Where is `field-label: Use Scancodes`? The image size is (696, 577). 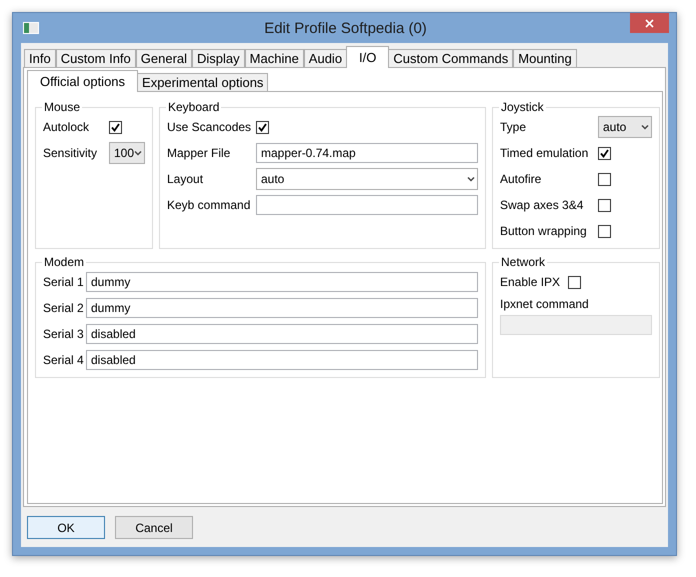
field-label: Use Scancodes is located at coordinates (209, 127).